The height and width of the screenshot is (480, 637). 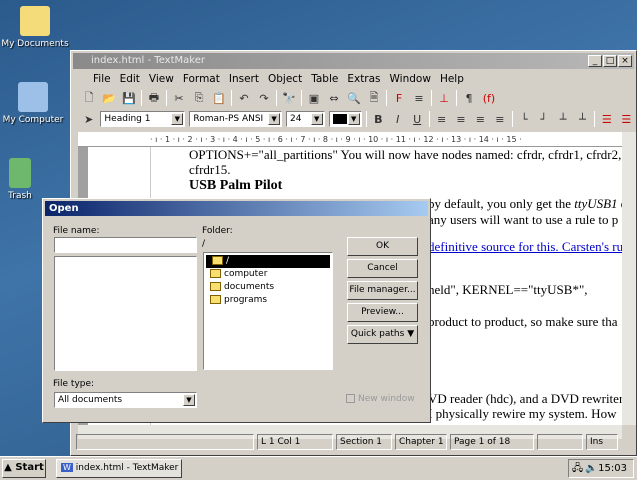 I want to click on menu-table: Table, so click(x=324, y=79).